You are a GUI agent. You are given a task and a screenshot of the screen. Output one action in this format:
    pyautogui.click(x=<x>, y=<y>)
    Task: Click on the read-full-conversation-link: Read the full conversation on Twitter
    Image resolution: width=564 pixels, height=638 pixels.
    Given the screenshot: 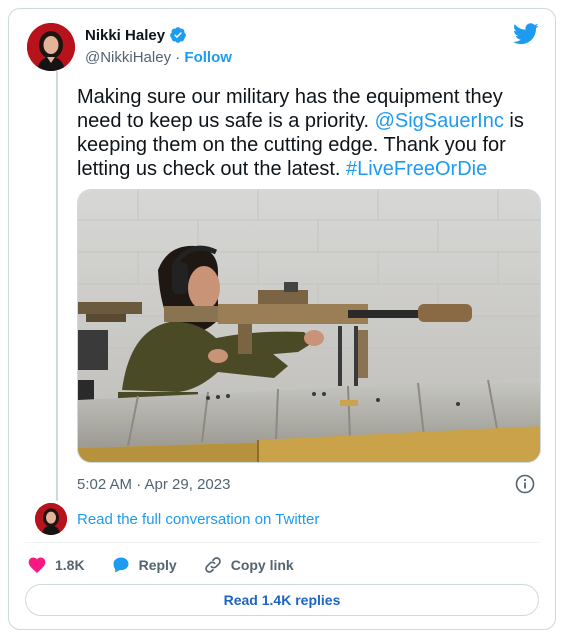 What is the action you would take?
    pyautogui.click(x=198, y=519)
    